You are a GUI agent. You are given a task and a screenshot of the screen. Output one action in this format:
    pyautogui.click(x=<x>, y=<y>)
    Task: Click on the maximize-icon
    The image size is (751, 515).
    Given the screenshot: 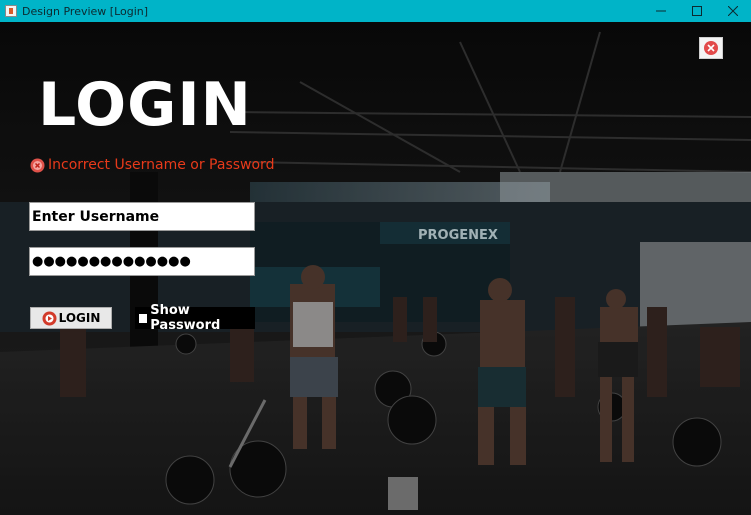 What is the action you would take?
    pyautogui.click(x=697, y=11)
    